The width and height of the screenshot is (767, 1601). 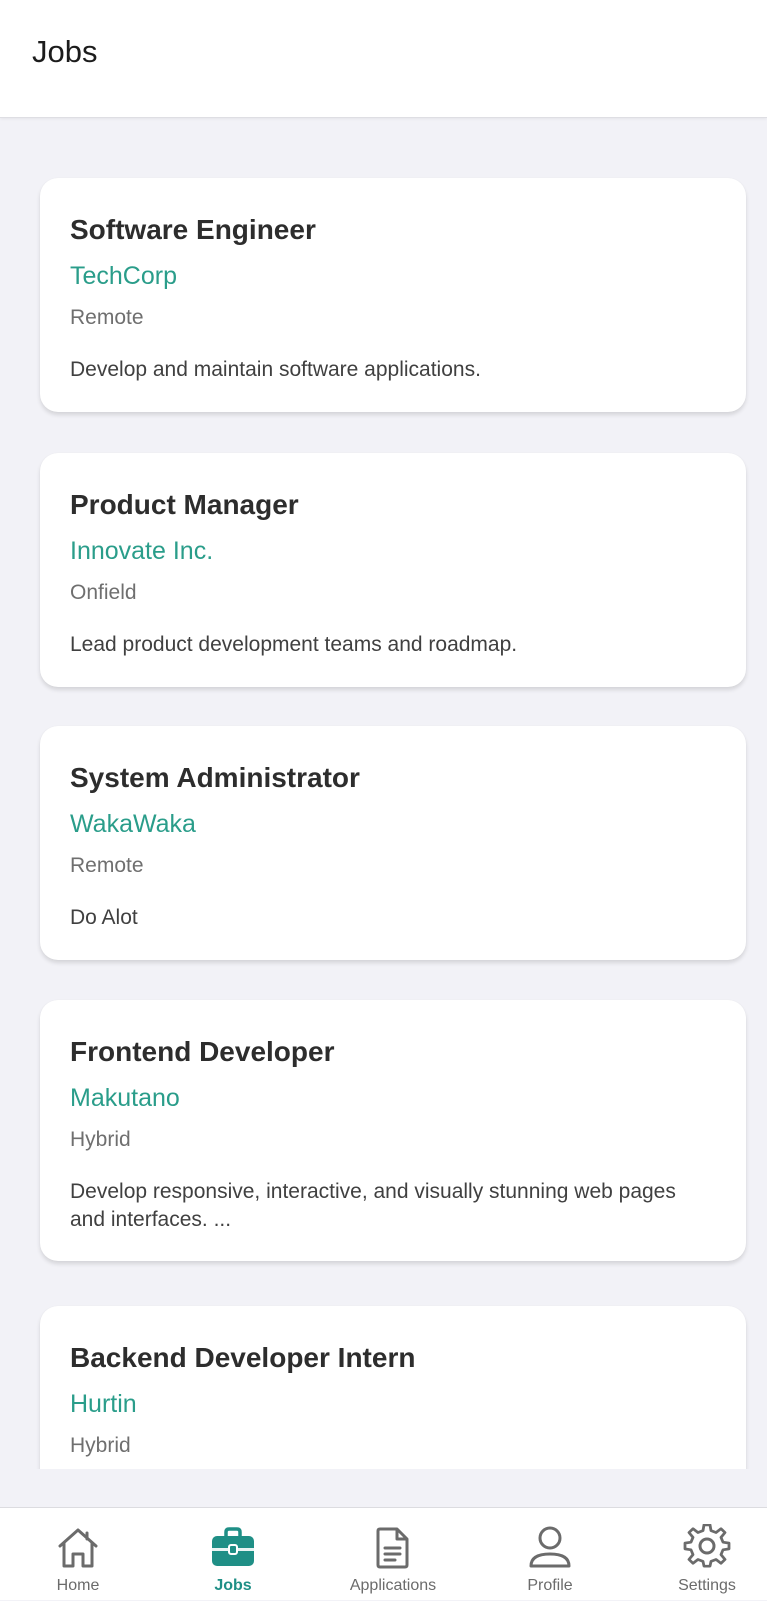 What do you see at coordinates (103, 592) in the screenshot?
I see `job-location: Onfield` at bounding box center [103, 592].